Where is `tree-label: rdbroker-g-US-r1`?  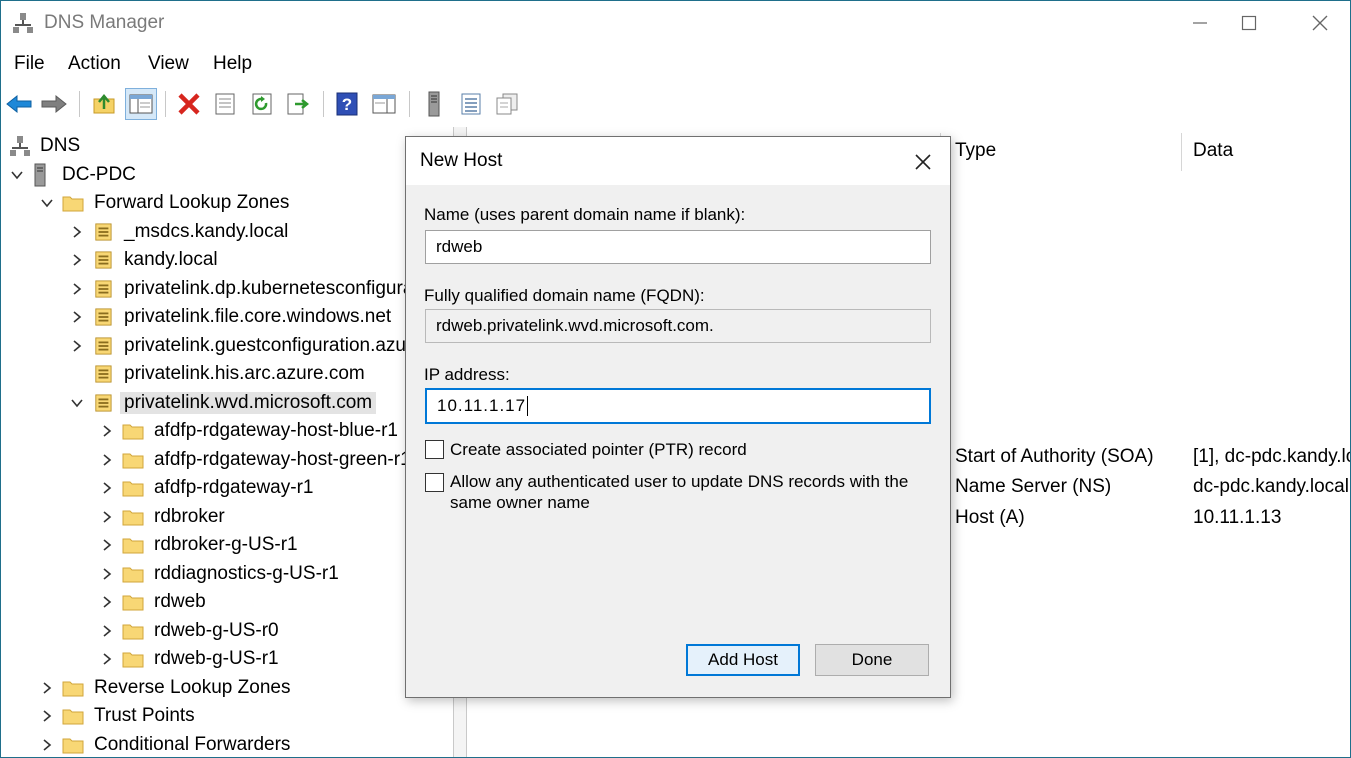 tree-label: rdbroker-g-US-r1 is located at coordinates (226, 544).